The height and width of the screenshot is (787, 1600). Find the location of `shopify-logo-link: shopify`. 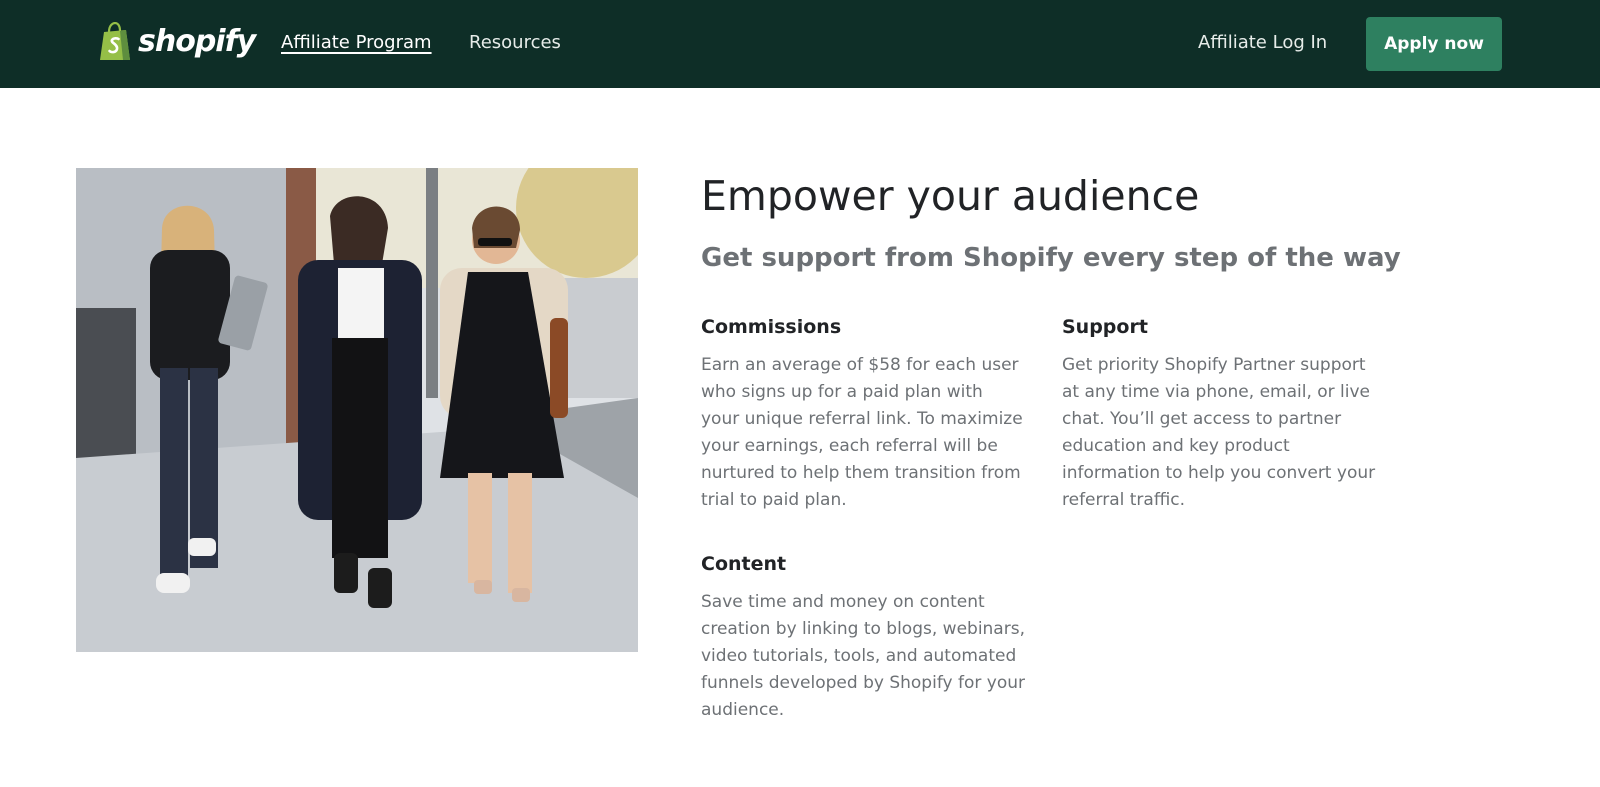

shopify-logo-link: shopify is located at coordinates (177, 42).